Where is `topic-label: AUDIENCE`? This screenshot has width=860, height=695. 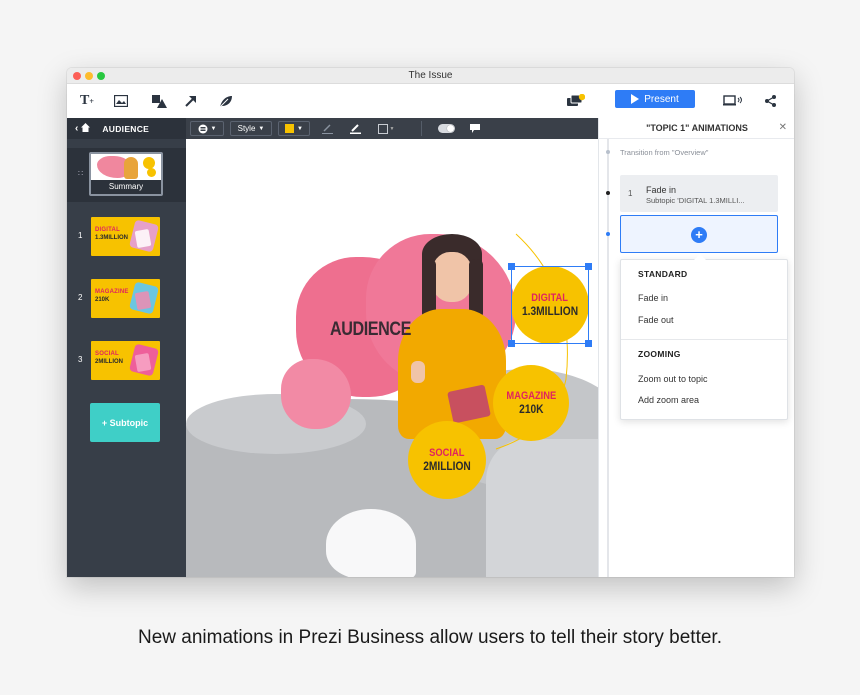 topic-label: AUDIENCE is located at coordinates (126, 128).